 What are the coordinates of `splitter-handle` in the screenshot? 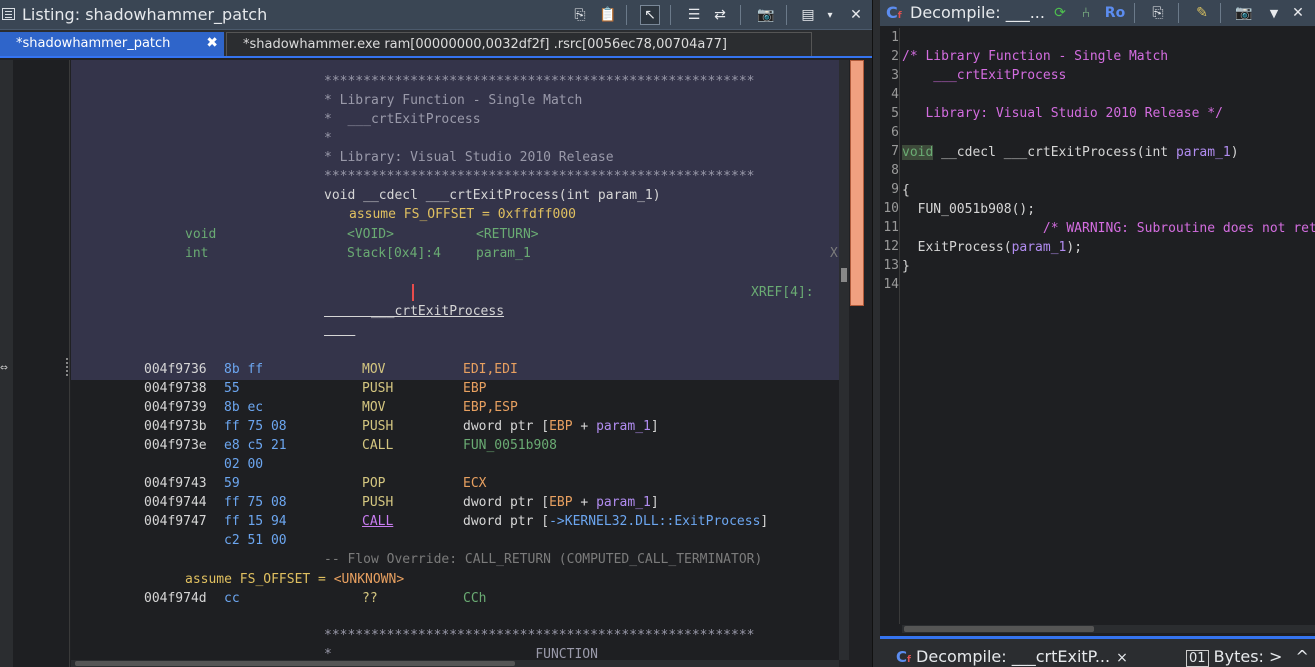 It's located at (67, 367).